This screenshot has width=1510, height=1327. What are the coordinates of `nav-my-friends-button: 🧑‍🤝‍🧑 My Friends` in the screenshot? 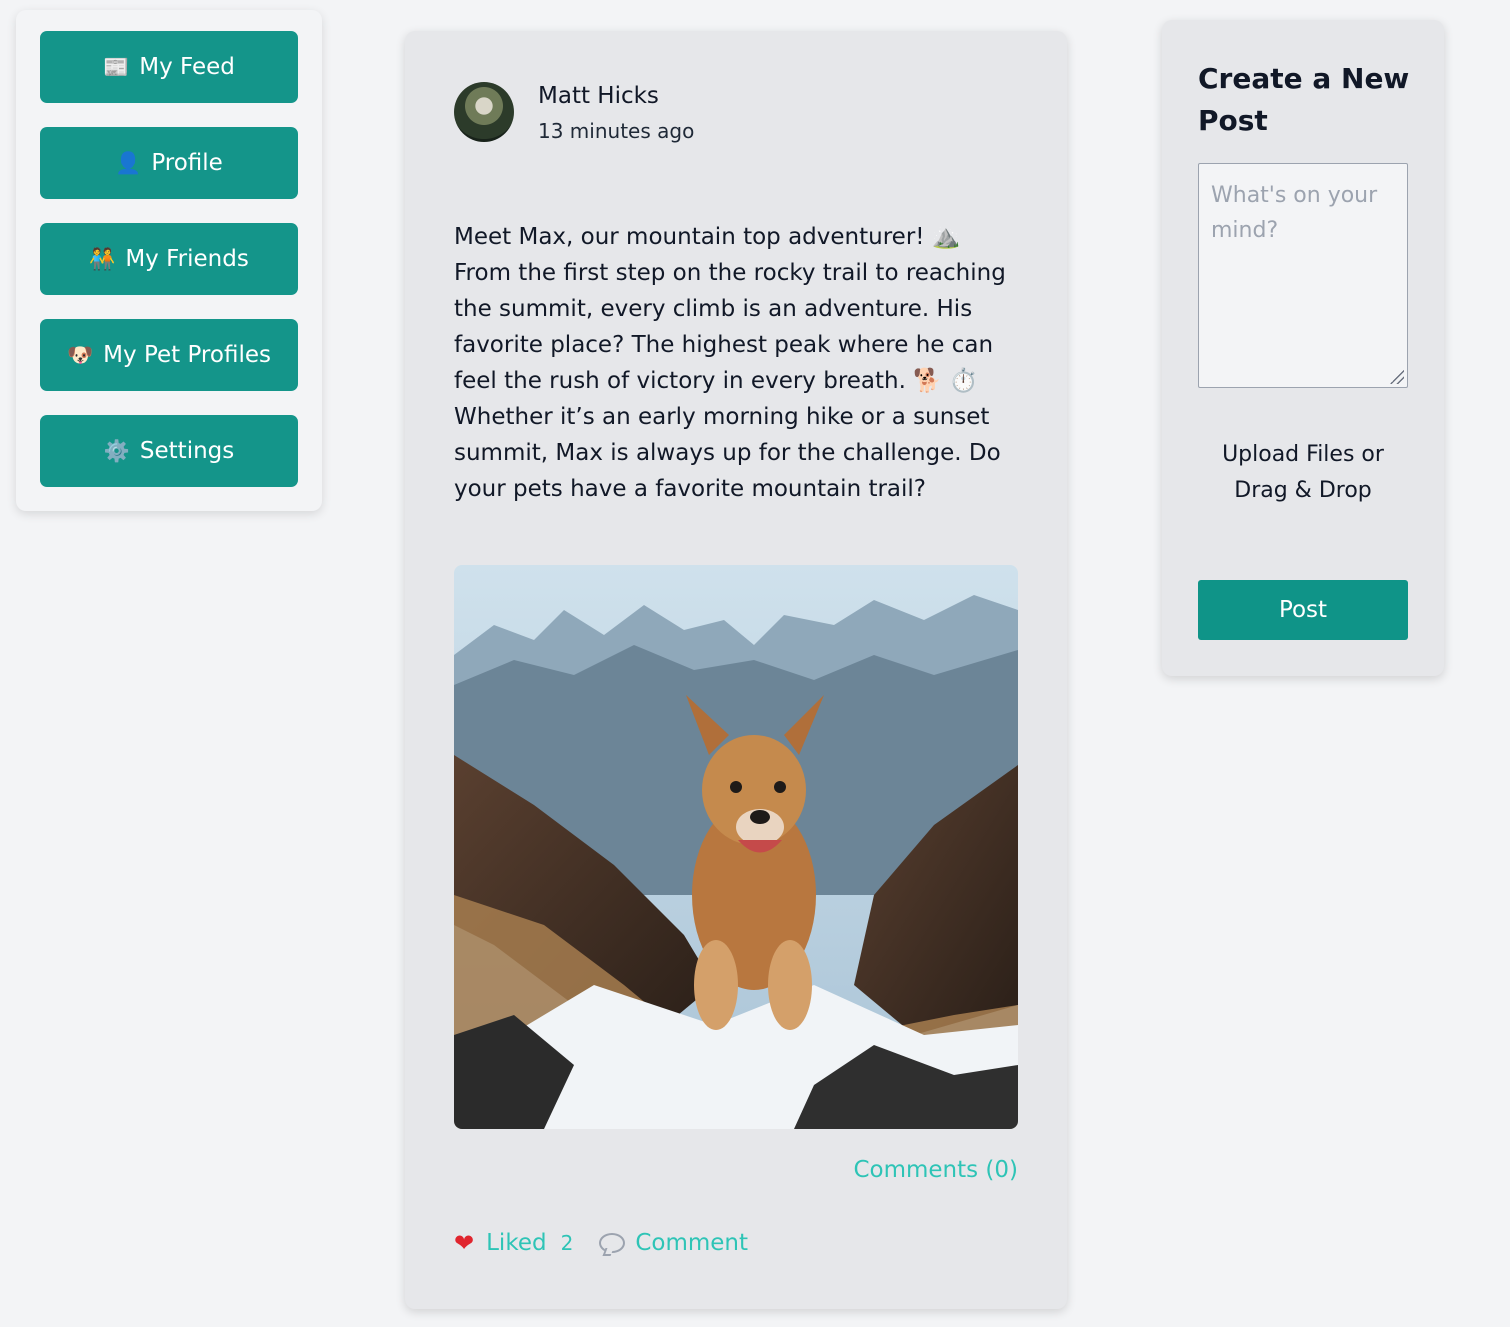 It's located at (169, 259).